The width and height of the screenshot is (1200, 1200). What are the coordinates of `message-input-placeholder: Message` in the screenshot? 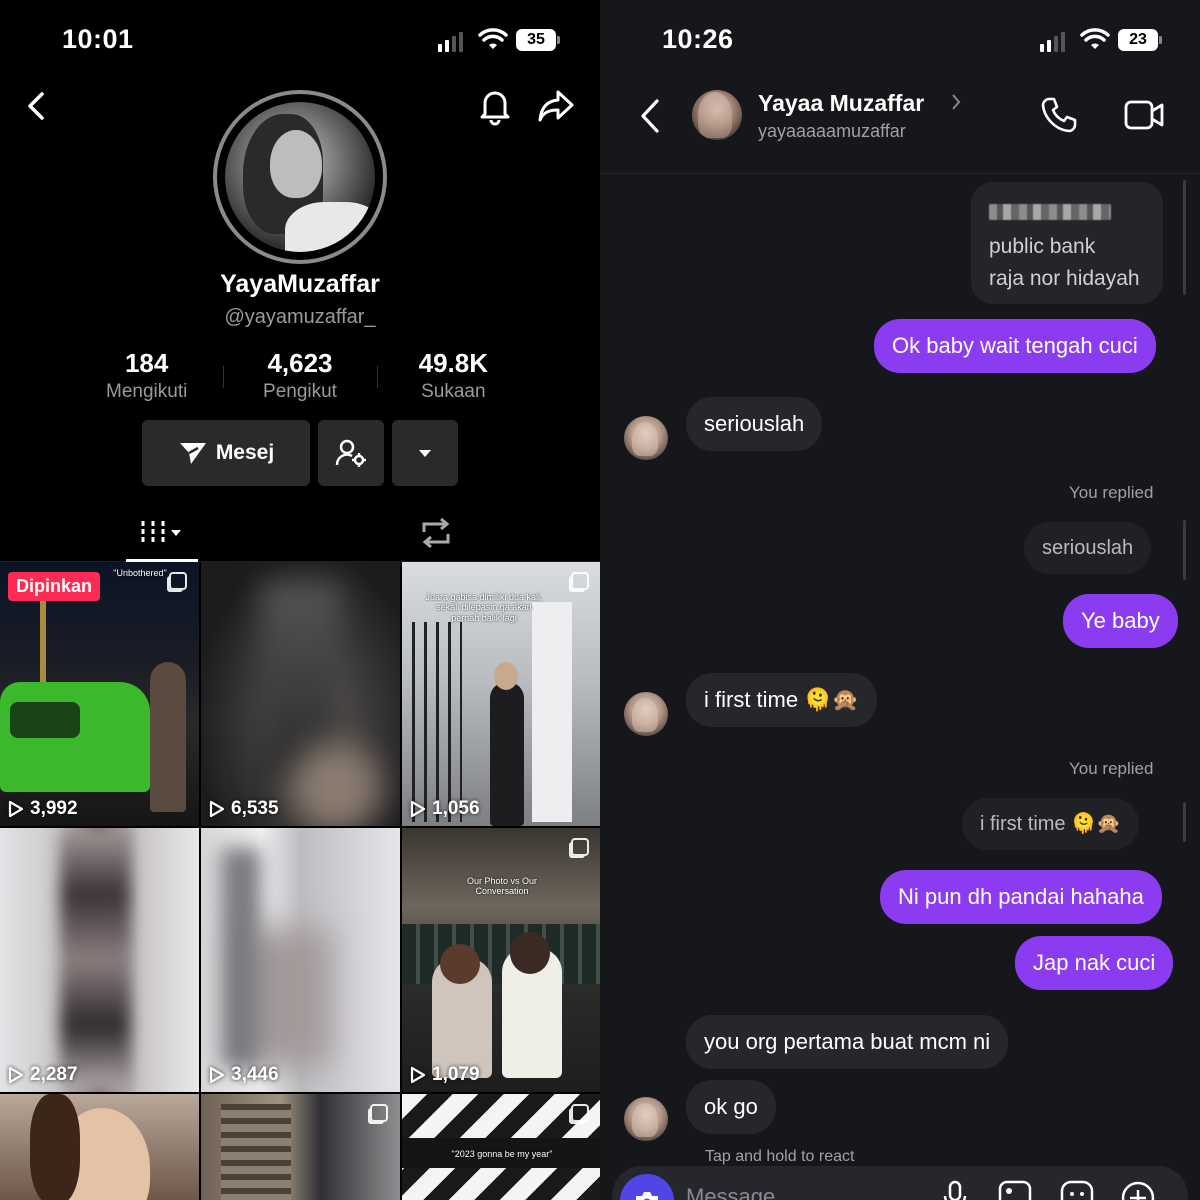 It's located at (730, 1192).